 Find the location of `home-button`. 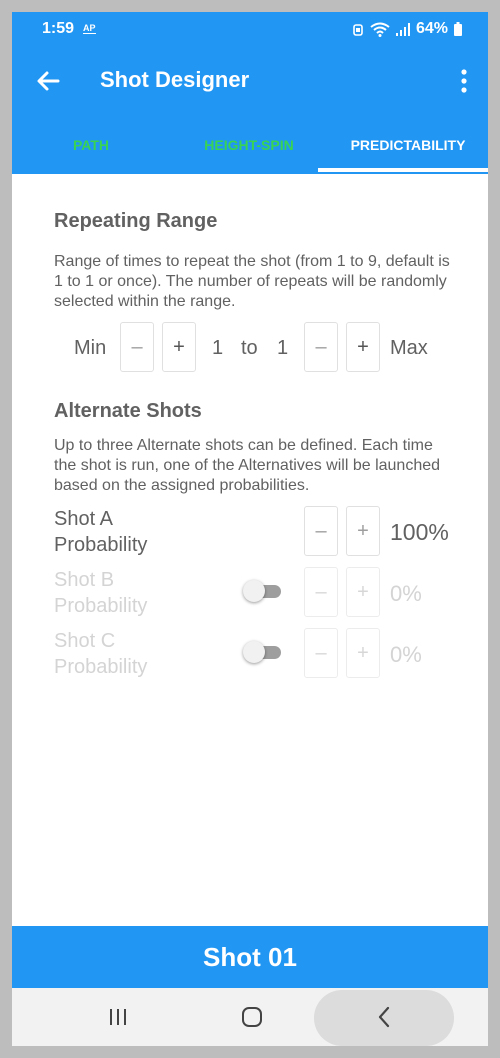

home-button is located at coordinates (252, 1017).